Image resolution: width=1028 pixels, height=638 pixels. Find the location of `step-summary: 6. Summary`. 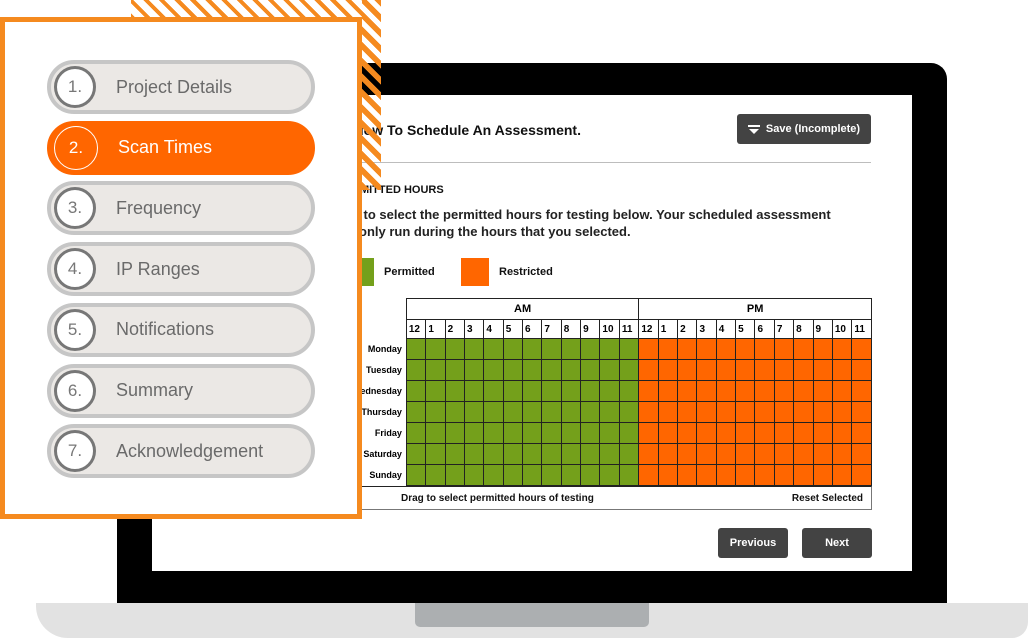

step-summary: 6. Summary is located at coordinates (181, 390).